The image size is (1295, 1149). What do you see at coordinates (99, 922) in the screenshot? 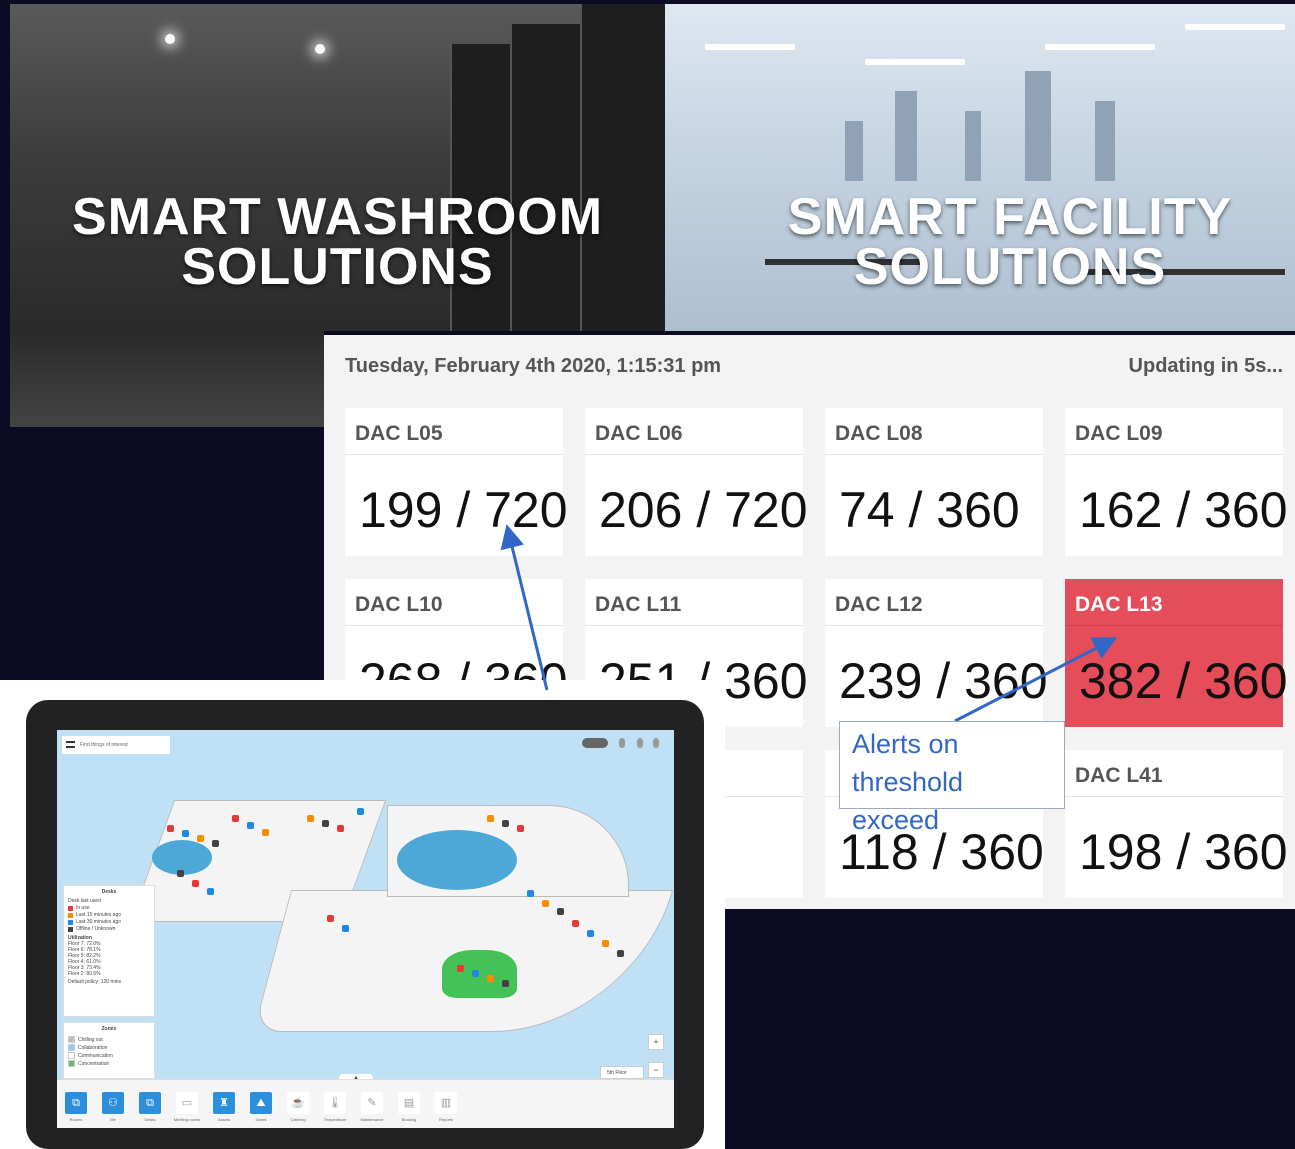
I see `legend-label: Last 30 minutes ago` at bounding box center [99, 922].